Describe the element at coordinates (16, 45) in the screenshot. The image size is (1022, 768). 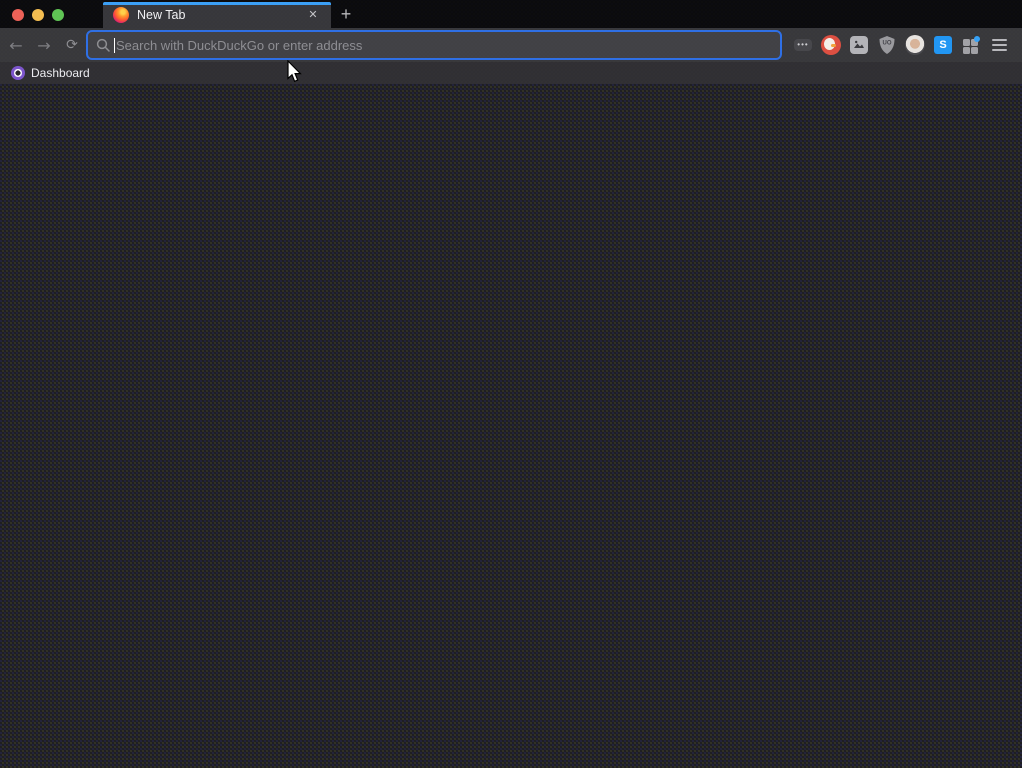
I see `back-button: ←` at that location.